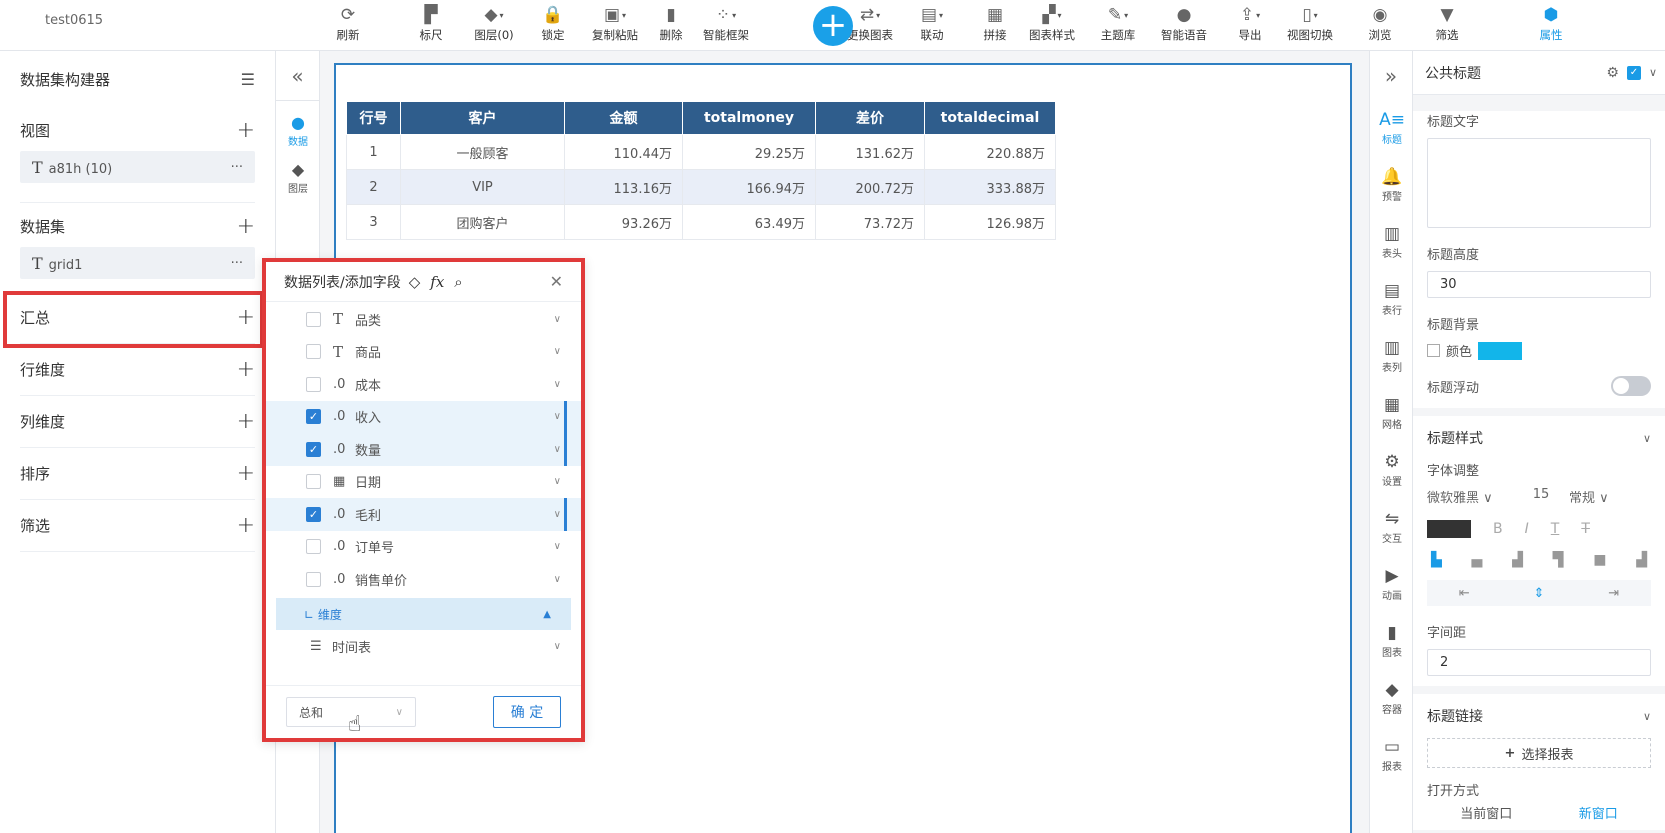  What do you see at coordinates (423, 384) in the screenshot?
I see `field-item: .0 成本 ∨` at bounding box center [423, 384].